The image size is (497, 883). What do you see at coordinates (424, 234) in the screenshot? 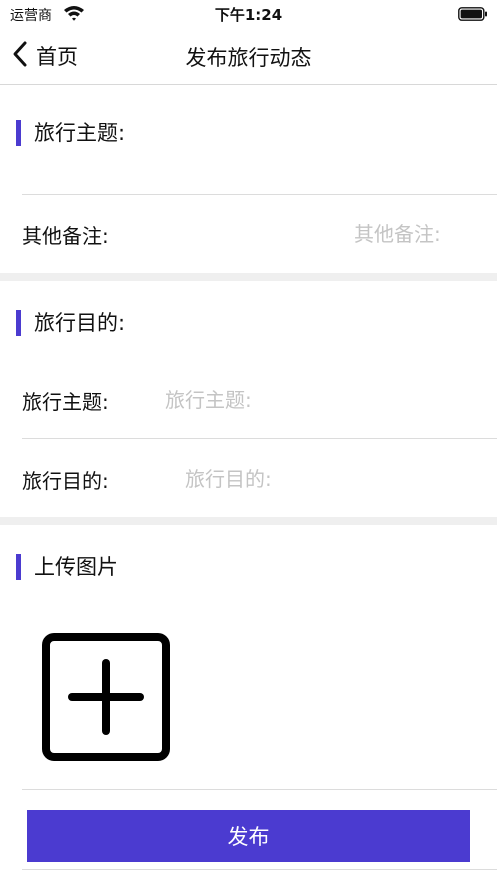
I see `remarks-input` at bounding box center [424, 234].